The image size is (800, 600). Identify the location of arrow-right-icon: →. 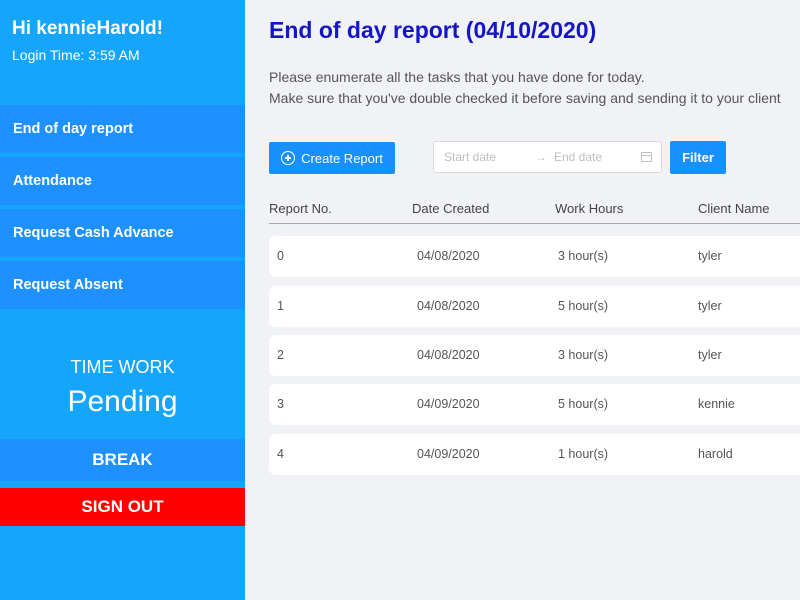
(541, 157).